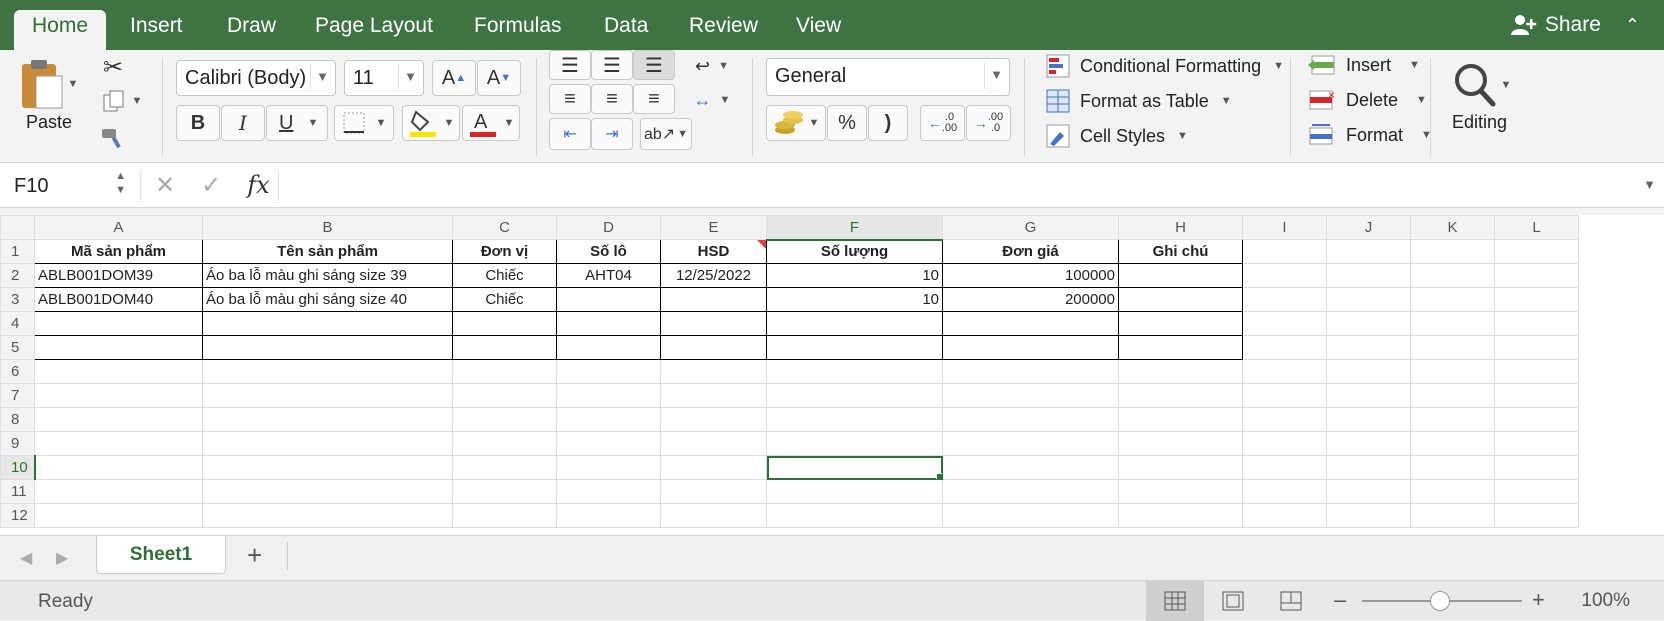 This screenshot has height=621, width=1664. What do you see at coordinates (854, 275) in the screenshot?
I see `cell: 10` at bounding box center [854, 275].